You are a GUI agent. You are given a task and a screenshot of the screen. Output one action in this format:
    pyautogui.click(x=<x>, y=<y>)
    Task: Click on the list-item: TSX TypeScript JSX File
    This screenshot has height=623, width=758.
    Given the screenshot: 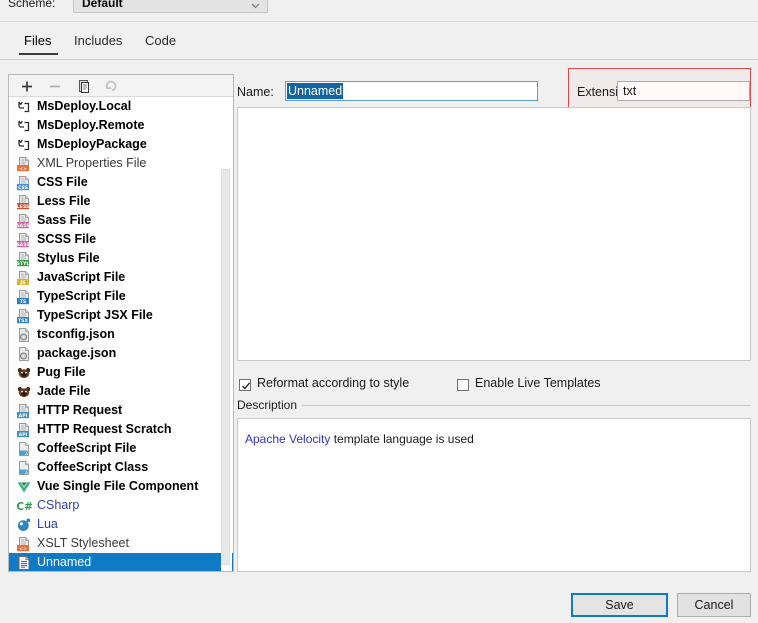 What is the action you would take?
    pyautogui.click(x=121, y=315)
    